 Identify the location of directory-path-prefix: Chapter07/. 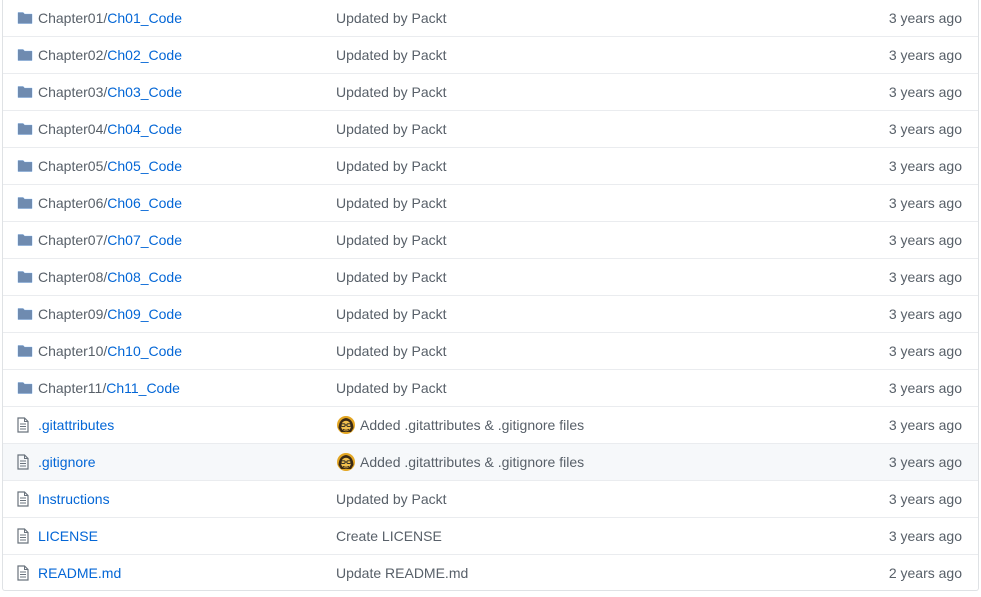
(72, 240).